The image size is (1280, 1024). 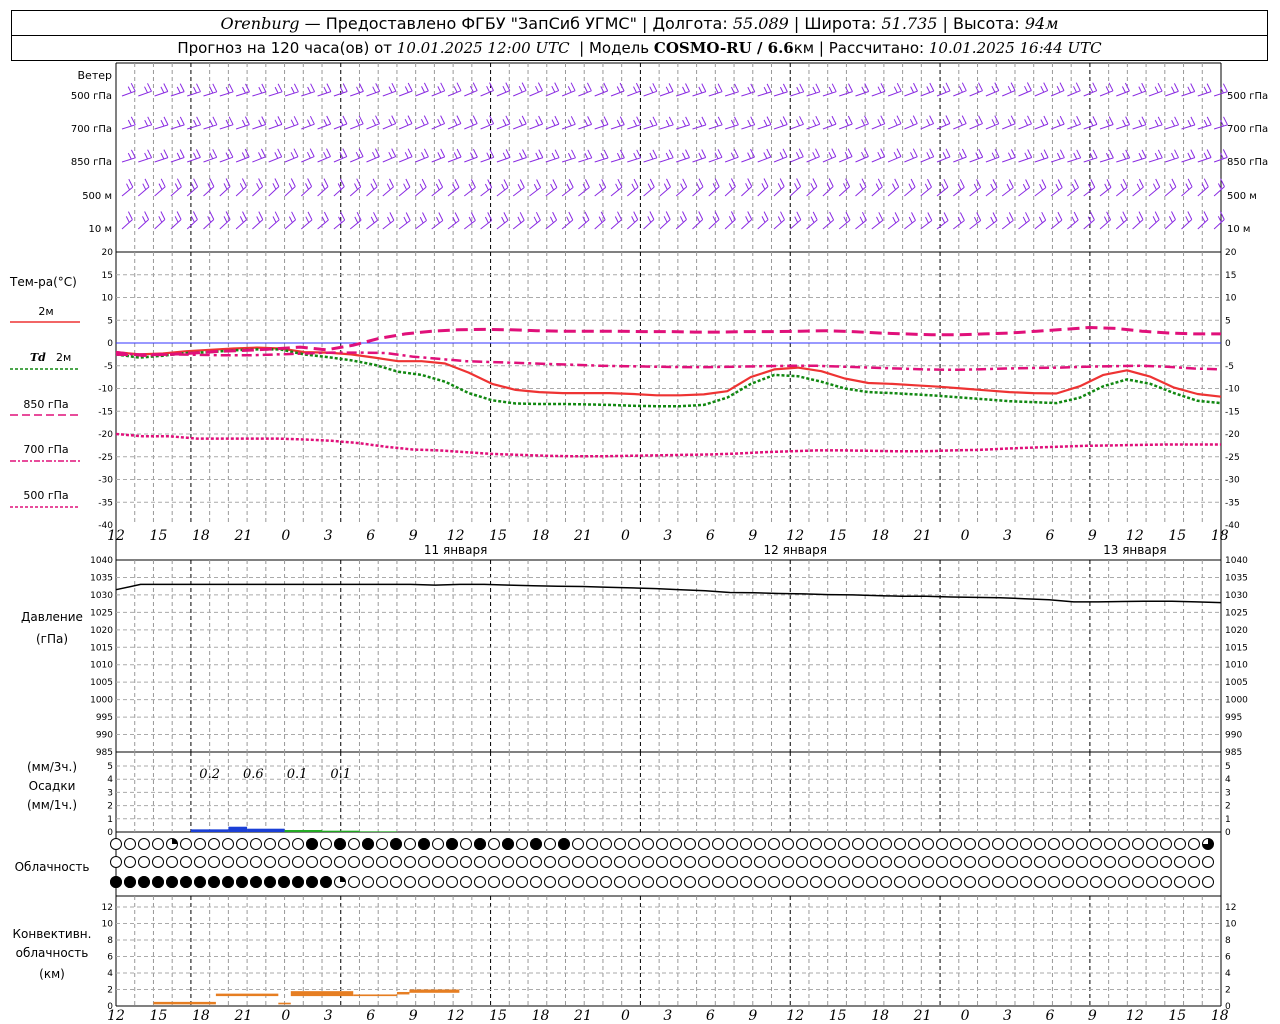 What do you see at coordinates (52, 767) in the screenshot?
I see `precip-3h-unit-label: (мм/3ч.)` at bounding box center [52, 767].